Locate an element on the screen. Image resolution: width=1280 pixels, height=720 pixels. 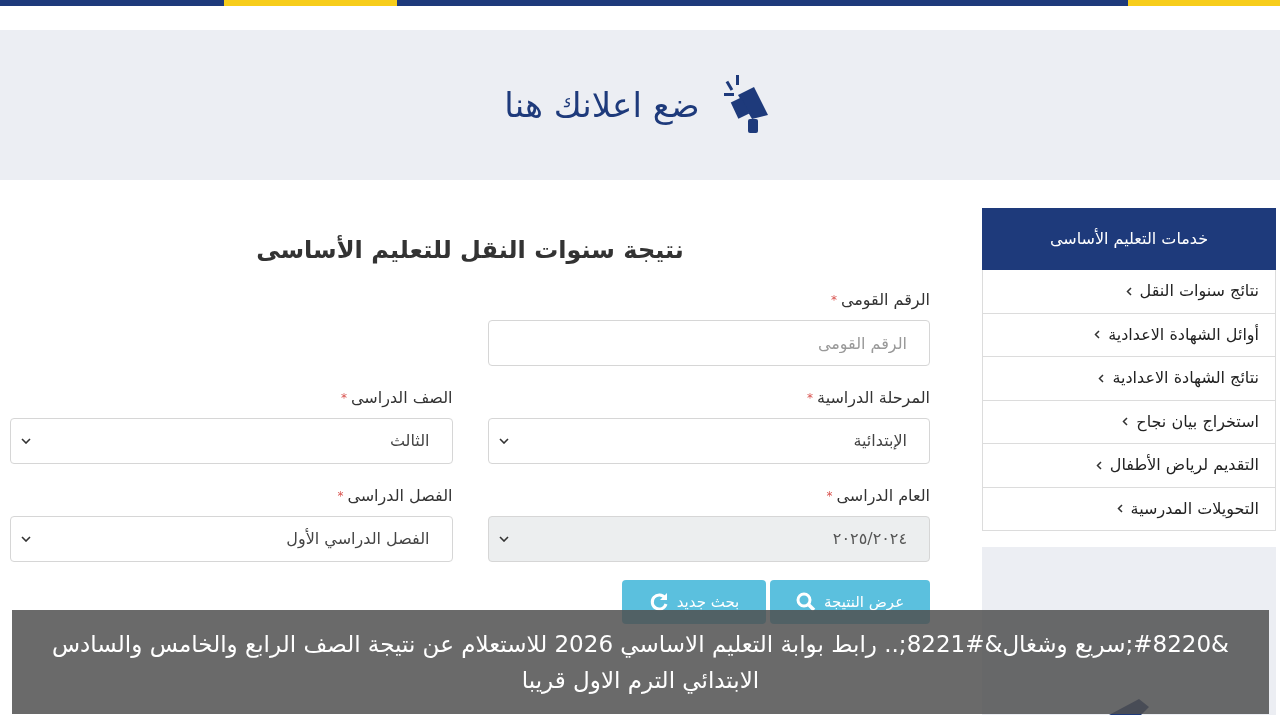
sidebar-item: التقديم لرياض الأطفال is located at coordinates (1129, 466).